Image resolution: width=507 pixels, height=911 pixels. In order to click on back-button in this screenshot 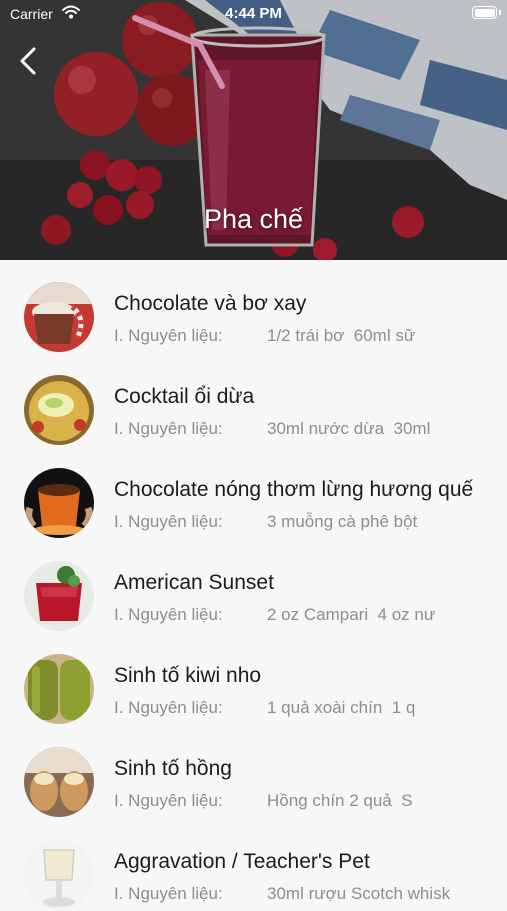, I will do `click(29, 61)`.